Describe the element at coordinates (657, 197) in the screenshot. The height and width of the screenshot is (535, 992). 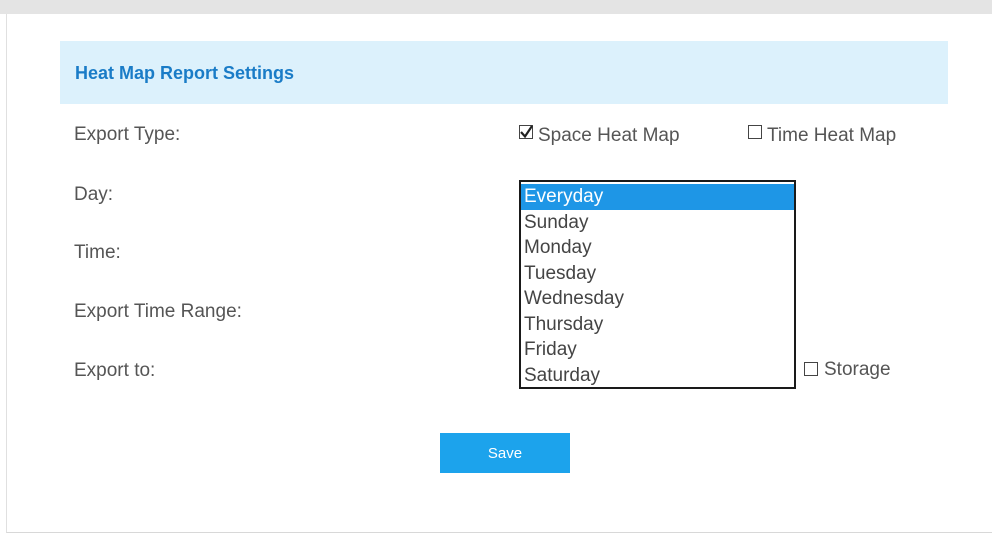
I see `day-option-everyday: Everyday` at that location.